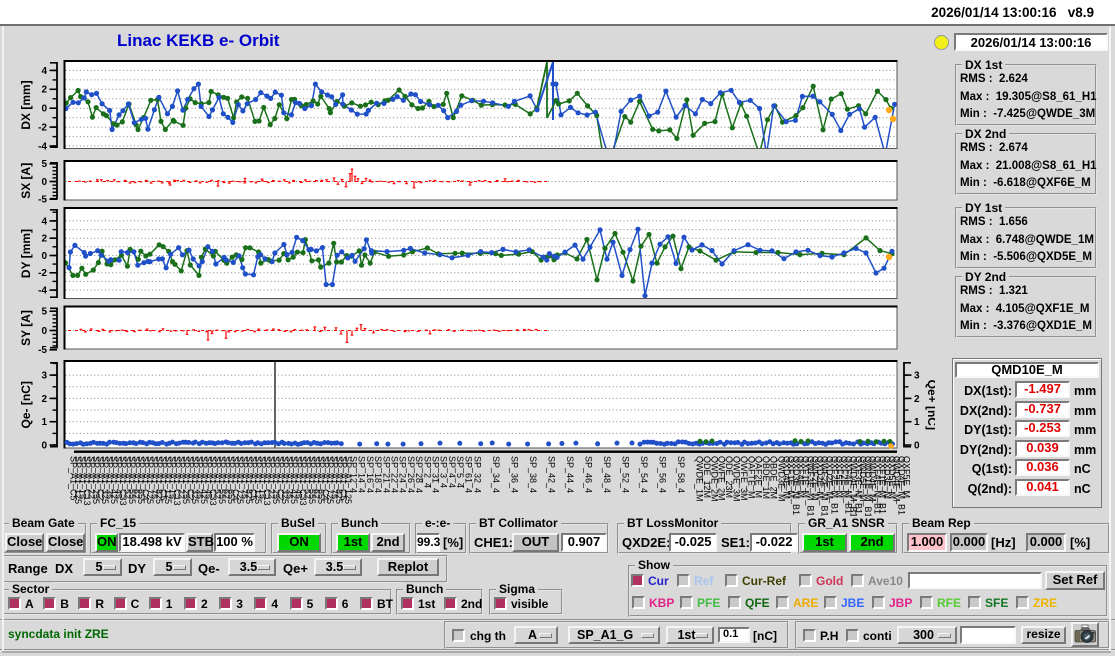 This screenshot has height=656, width=1115. Describe the element at coordinates (478, 474) in the screenshot. I see `svg-text: SP_32_4` at that location.